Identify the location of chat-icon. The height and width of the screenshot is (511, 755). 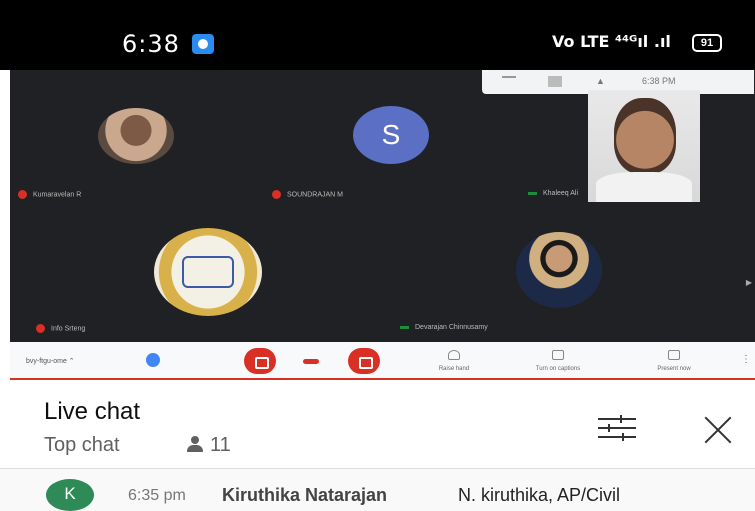
(555, 81).